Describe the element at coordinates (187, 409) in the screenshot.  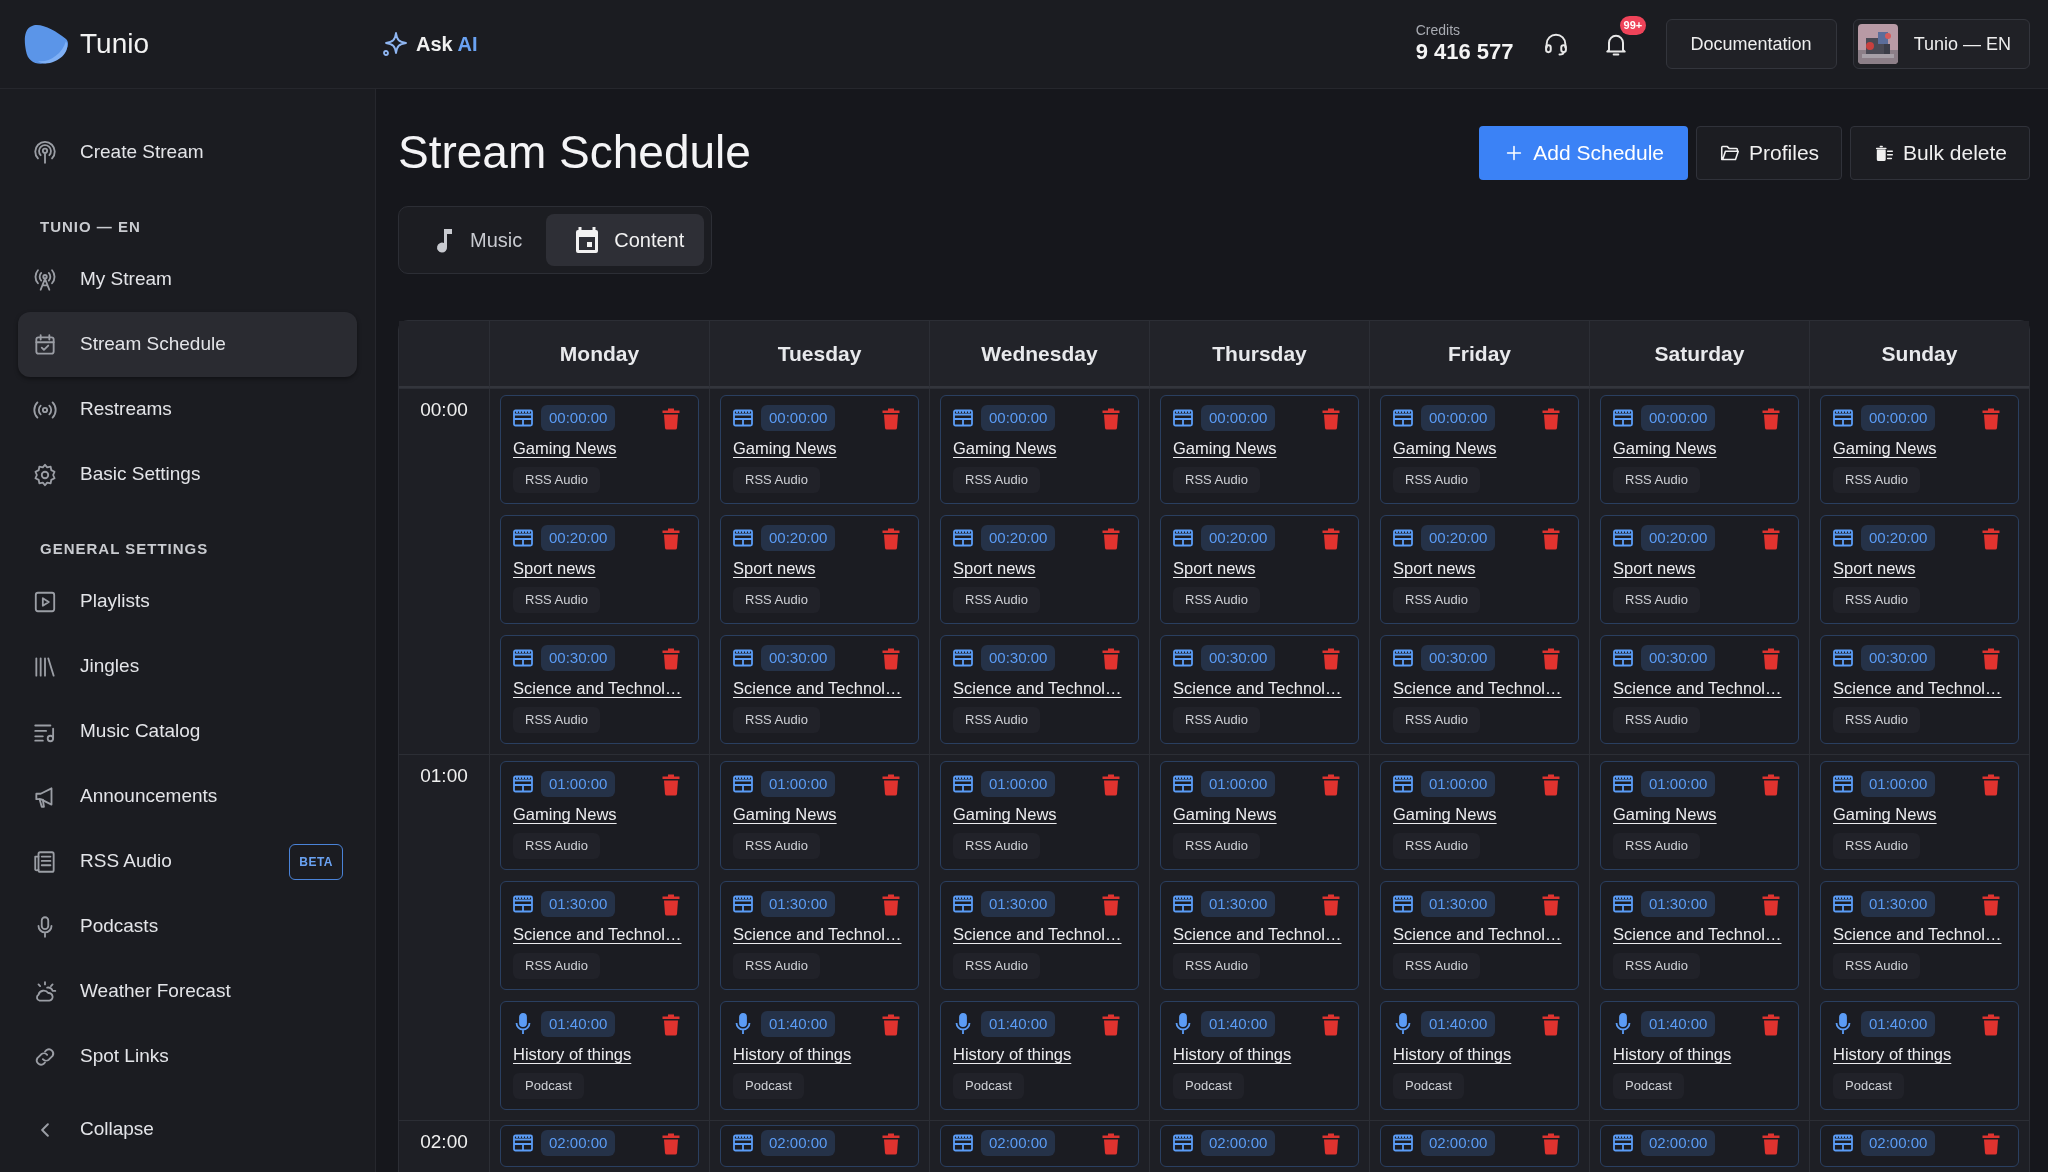
I see `sidebar-item: Restreams` at that location.